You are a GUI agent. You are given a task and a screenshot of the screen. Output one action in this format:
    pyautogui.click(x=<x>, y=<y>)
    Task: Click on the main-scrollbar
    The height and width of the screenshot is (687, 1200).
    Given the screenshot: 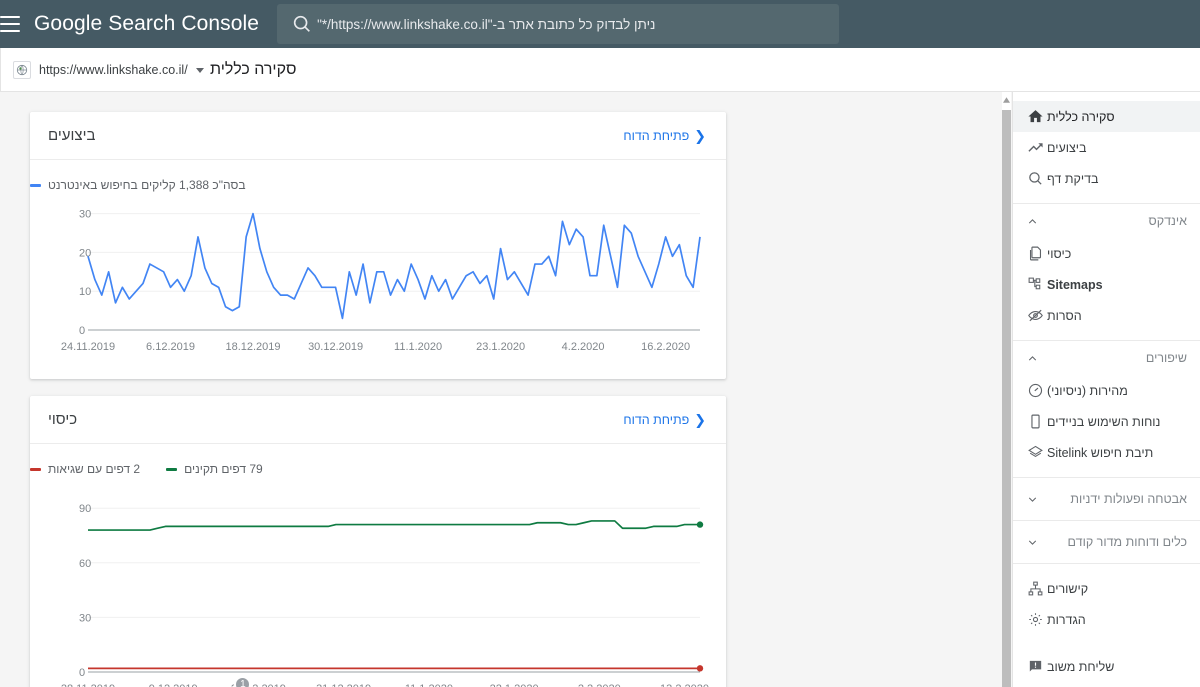 What is the action you would take?
    pyautogui.click(x=1006, y=389)
    